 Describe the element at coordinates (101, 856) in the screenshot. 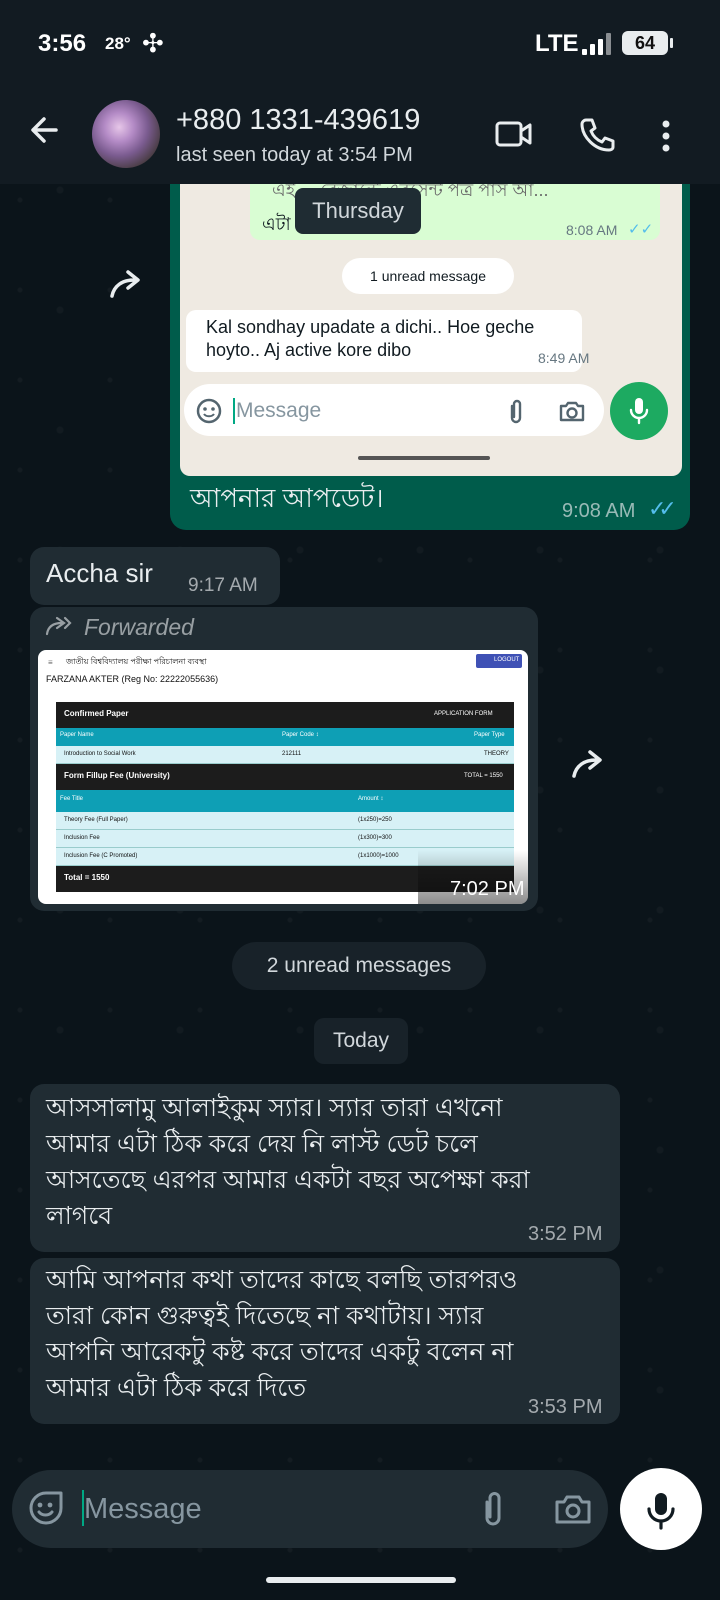

I see `fee-row-title: Inclusion Fee (C Promoted)` at that location.